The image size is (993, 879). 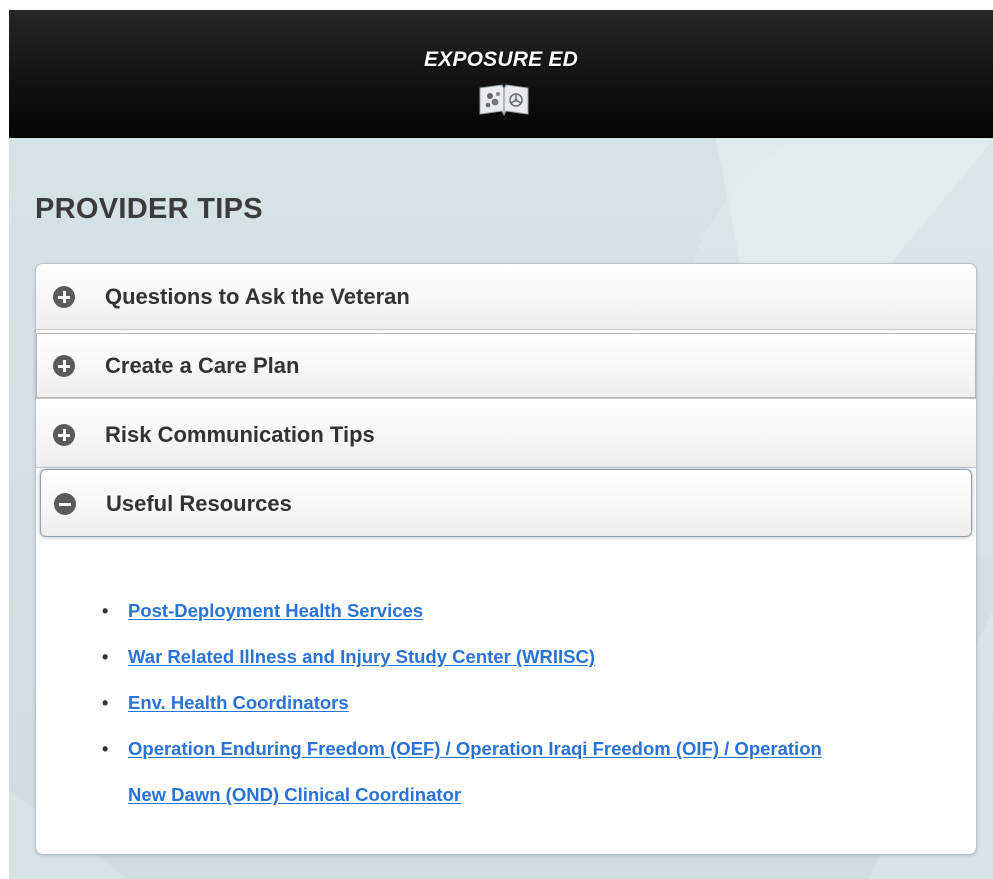 I want to click on accordion-label: Create a Care Plan, so click(x=202, y=365).